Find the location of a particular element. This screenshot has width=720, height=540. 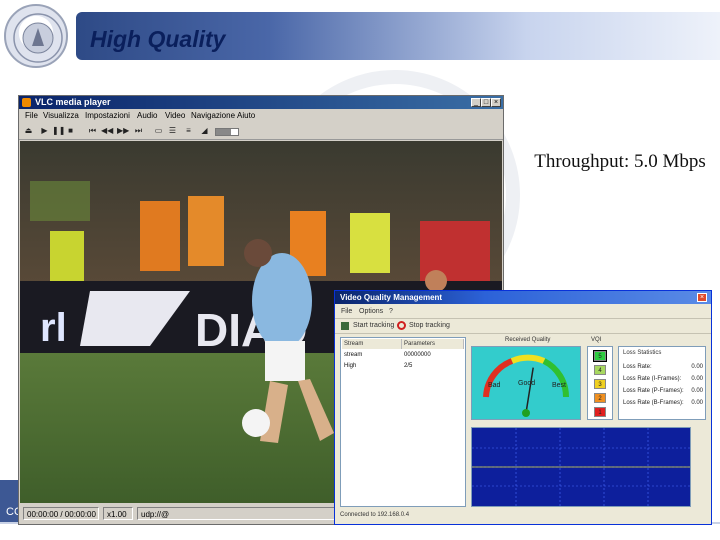

loss-label: Loss Rate: is located at coordinates (637, 367).